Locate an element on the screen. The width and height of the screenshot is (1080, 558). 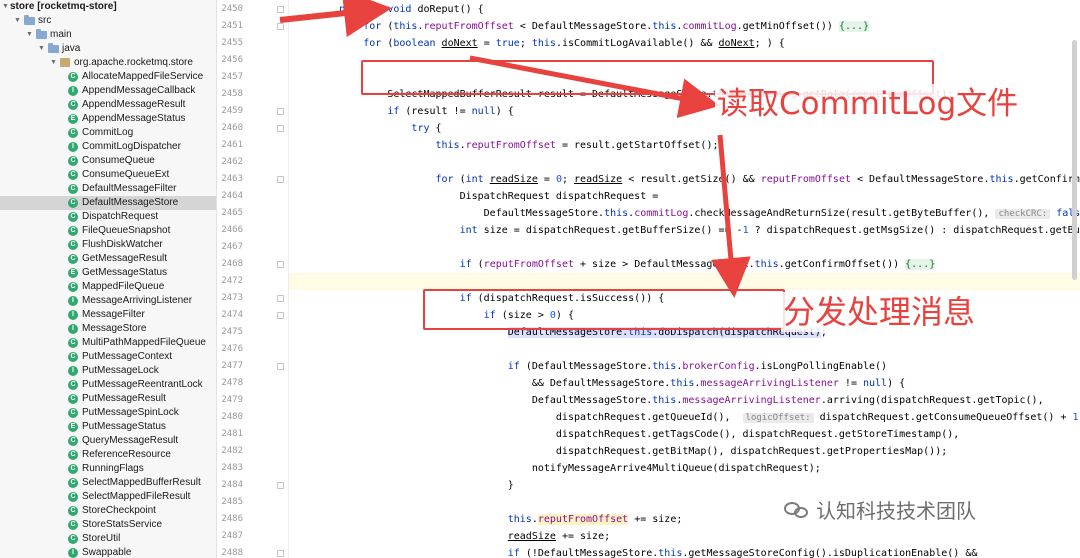
tree-item-class: C ConsumeQueue is located at coordinates (108, 161).